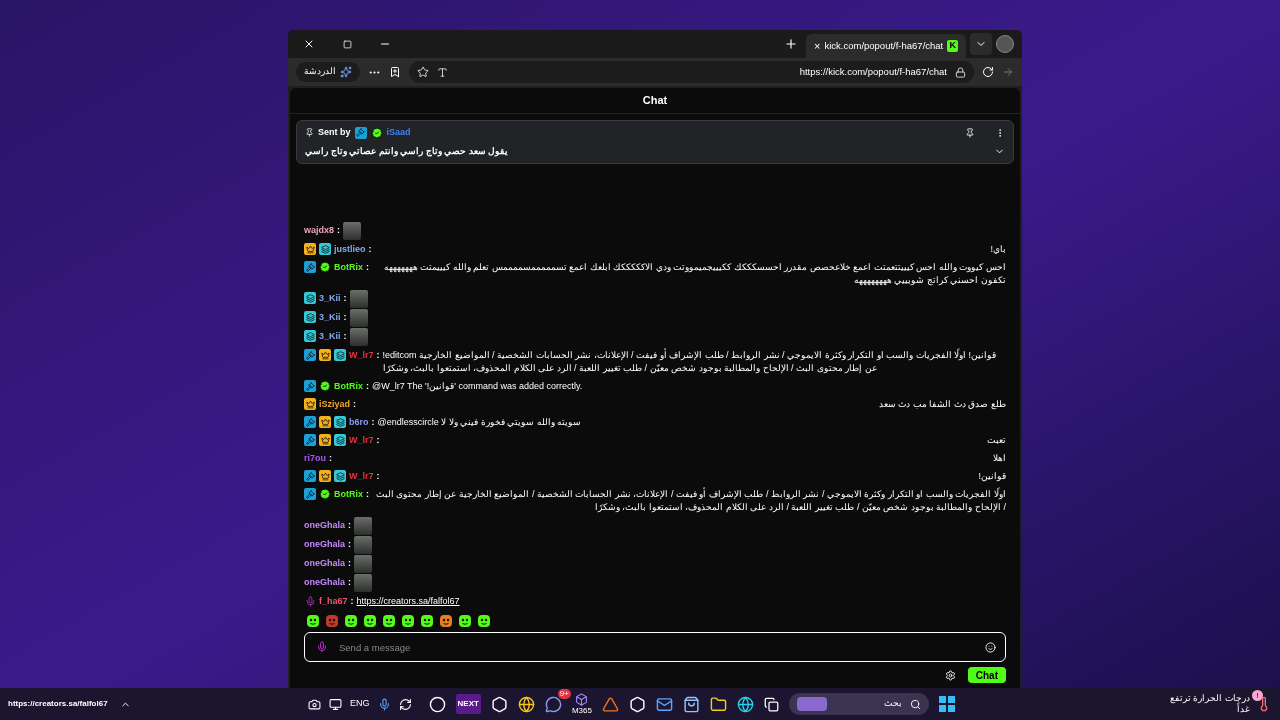 Image resolution: width=1280 pixels, height=720 pixels. I want to click on chat-title: Chat, so click(655, 101).